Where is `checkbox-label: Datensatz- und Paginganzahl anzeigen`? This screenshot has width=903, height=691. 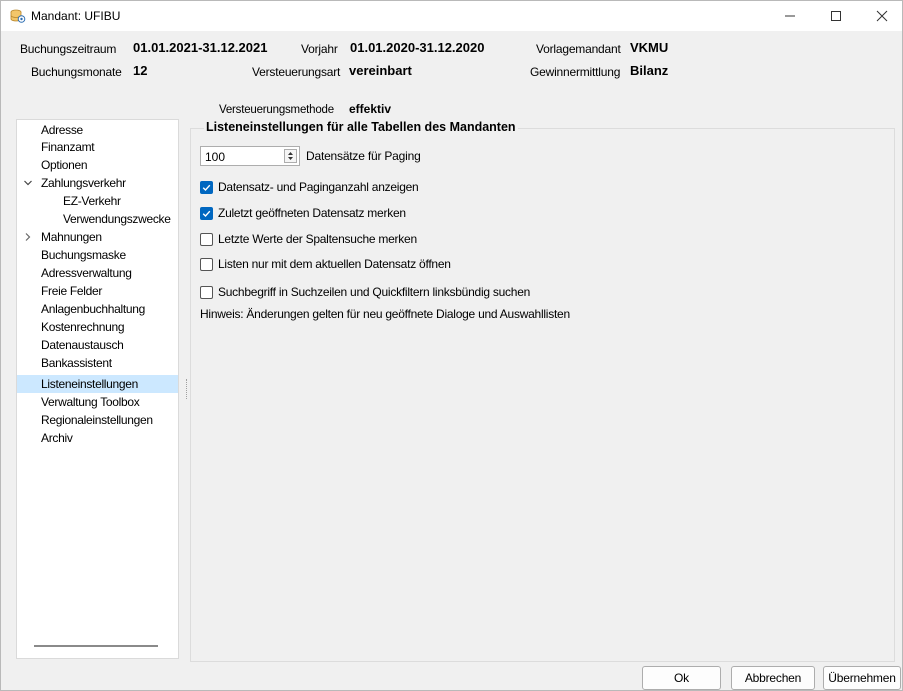 checkbox-label: Datensatz- und Paginganzahl anzeigen is located at coordinates (318, 187).